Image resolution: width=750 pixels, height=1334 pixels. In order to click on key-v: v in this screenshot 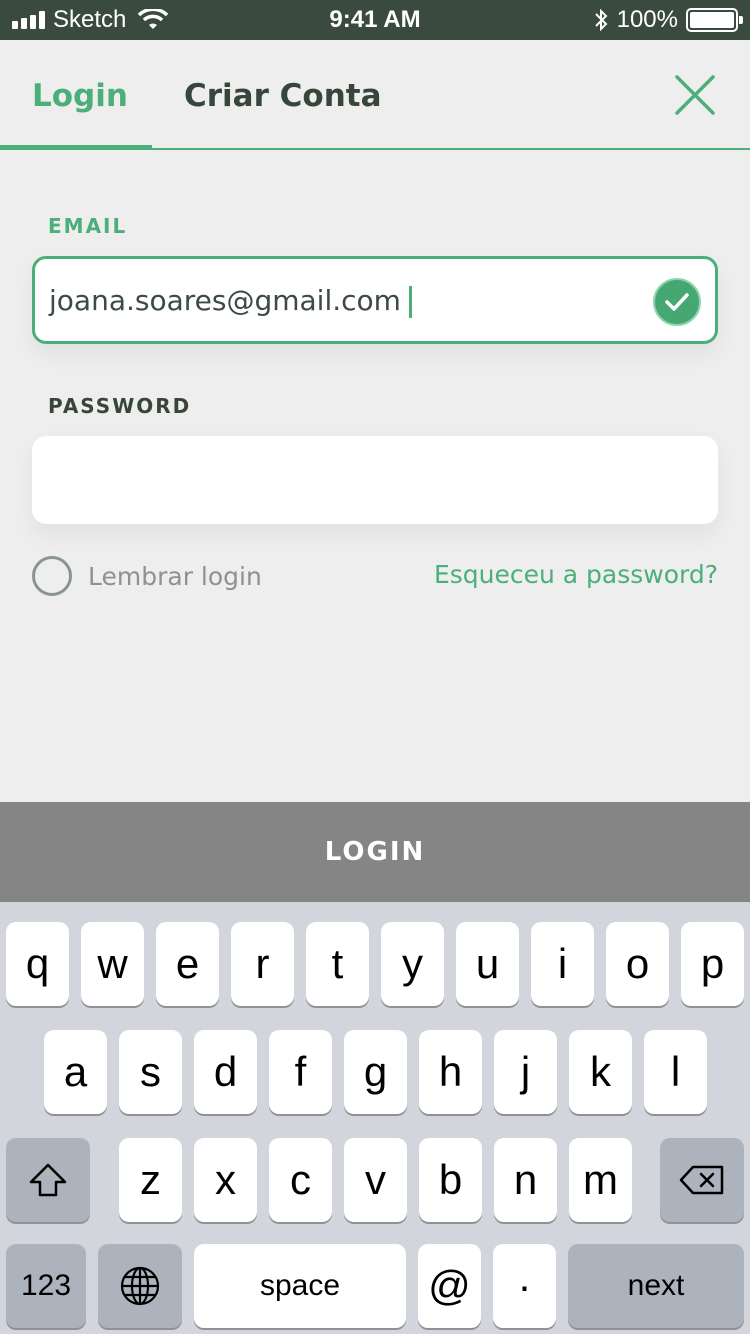, I will do `click(375, 1180)`.